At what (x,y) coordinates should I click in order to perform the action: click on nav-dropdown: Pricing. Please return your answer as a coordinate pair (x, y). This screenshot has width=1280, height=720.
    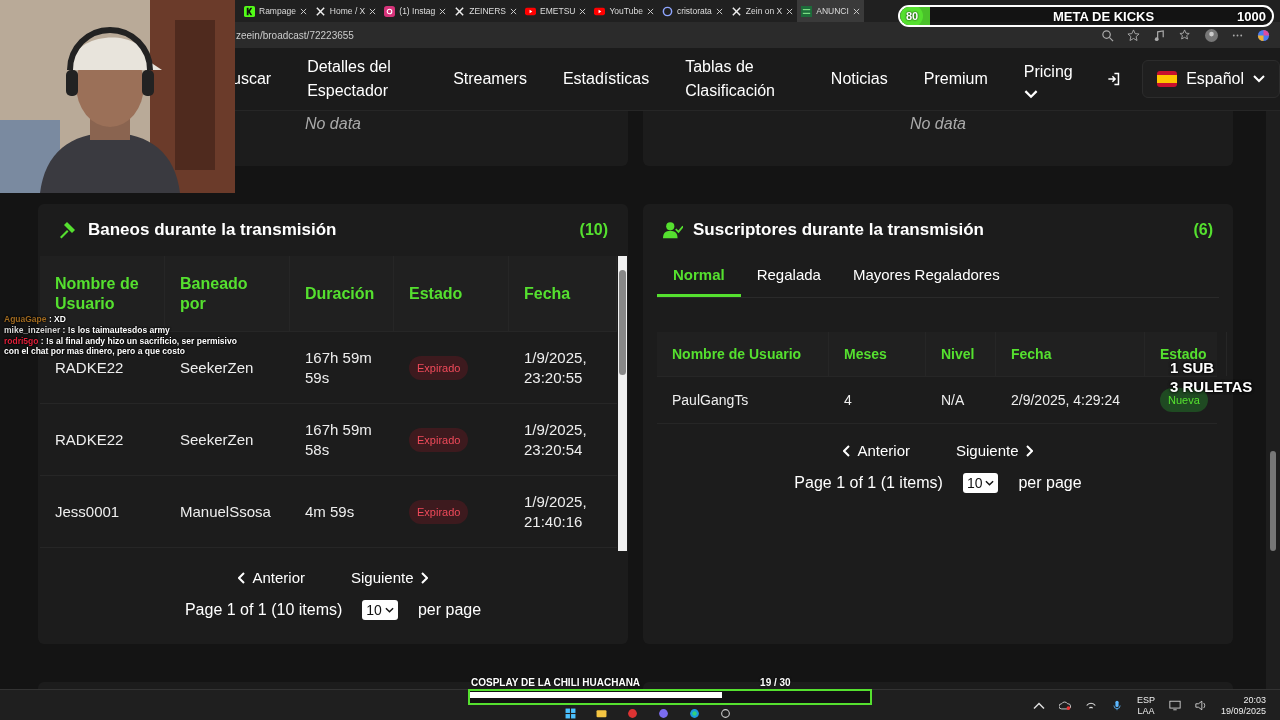
    Looking at the image, I should click on (1048, 79).